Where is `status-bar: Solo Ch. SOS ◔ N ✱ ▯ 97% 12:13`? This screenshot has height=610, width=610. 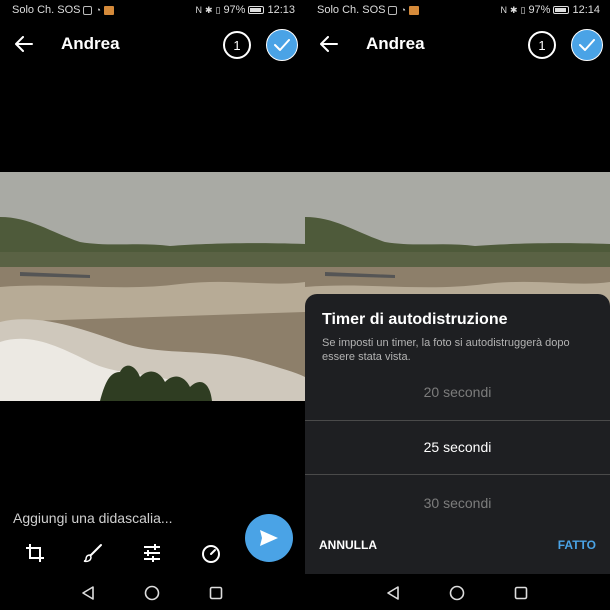 status-bar: Solo Ch. SOS ◔ N ✱ ▯ 97% 12:13 is located at coordinates (152, 10).